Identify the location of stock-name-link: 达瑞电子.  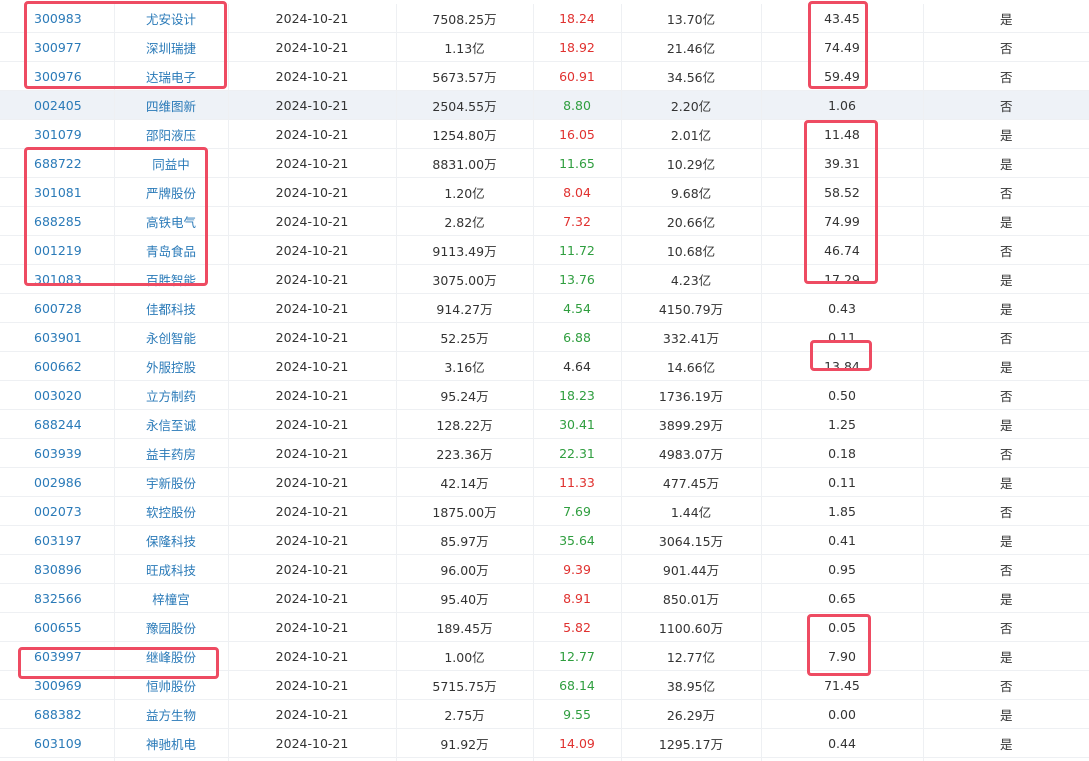
(171, 76).